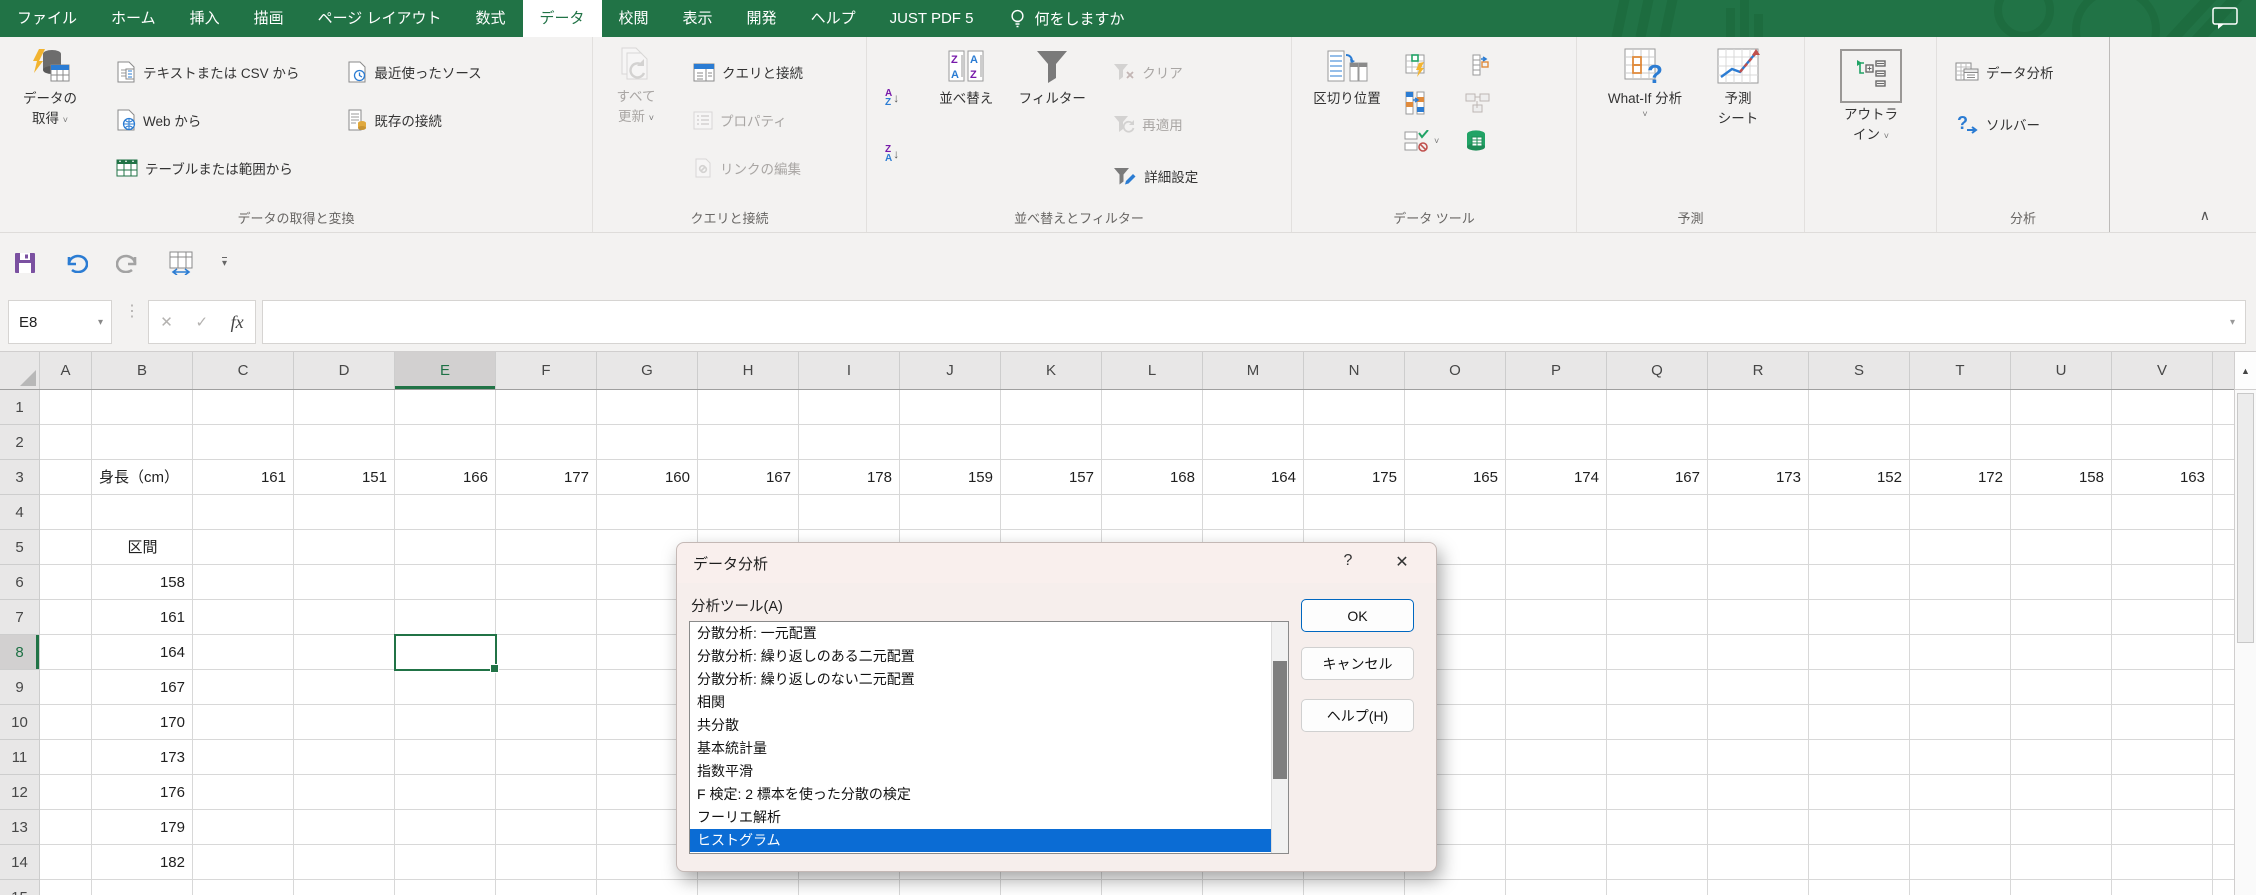  I want to click on comment-icon, so click(2225, 18).